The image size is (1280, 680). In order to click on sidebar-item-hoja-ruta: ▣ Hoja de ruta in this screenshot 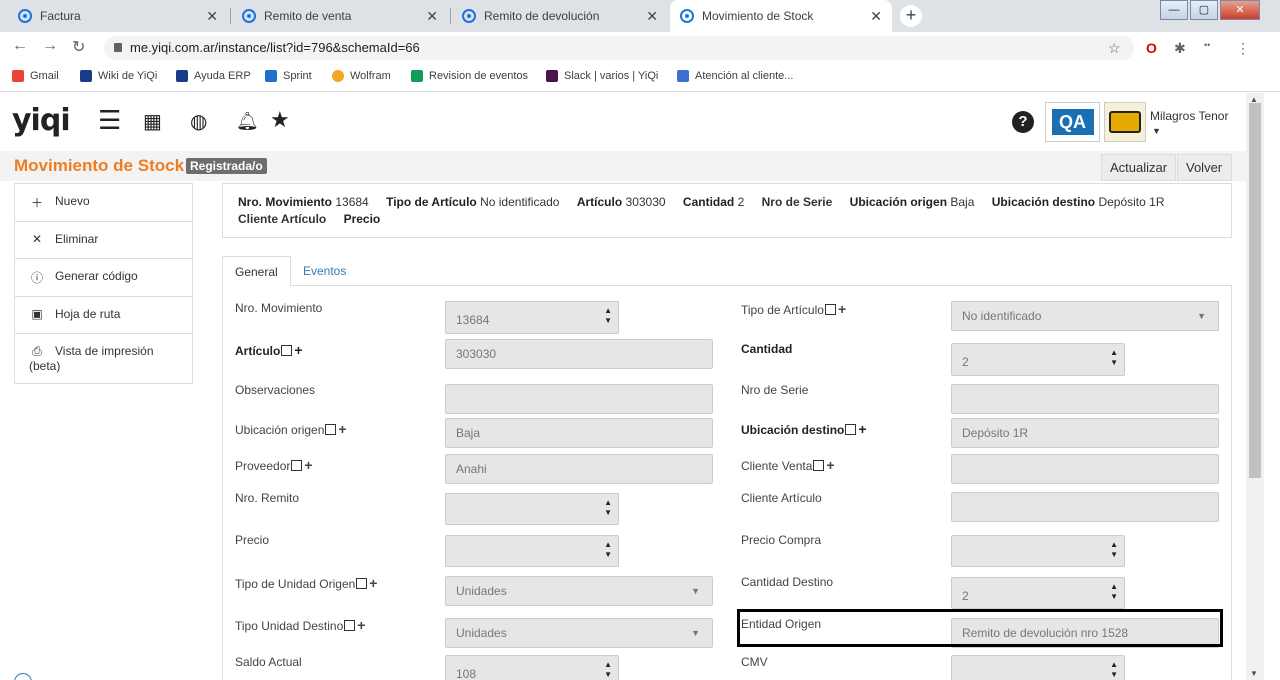, I will do `click(103, 315)`.